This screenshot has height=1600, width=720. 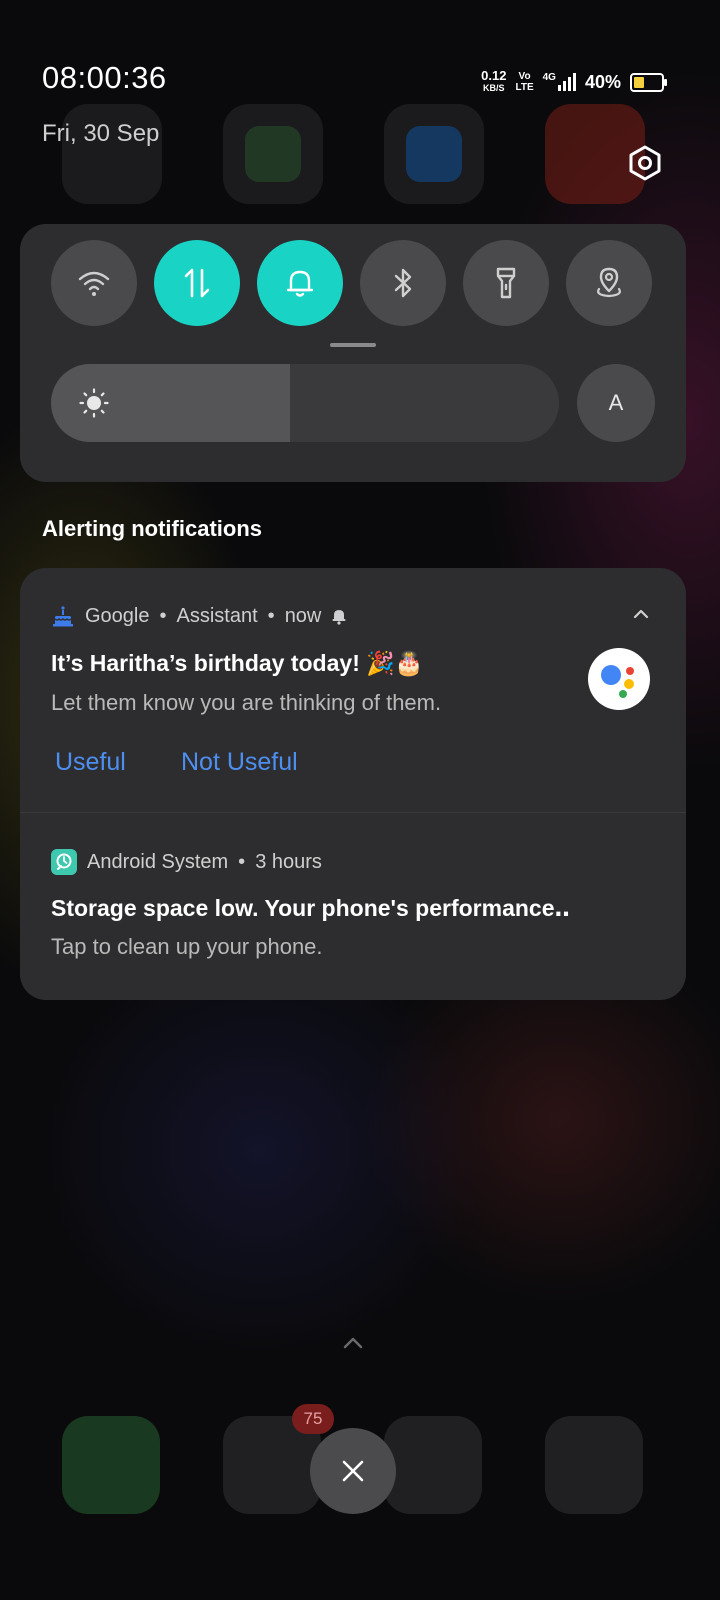 I want to click on panel-drag-handle, so click(x=353, y=345).